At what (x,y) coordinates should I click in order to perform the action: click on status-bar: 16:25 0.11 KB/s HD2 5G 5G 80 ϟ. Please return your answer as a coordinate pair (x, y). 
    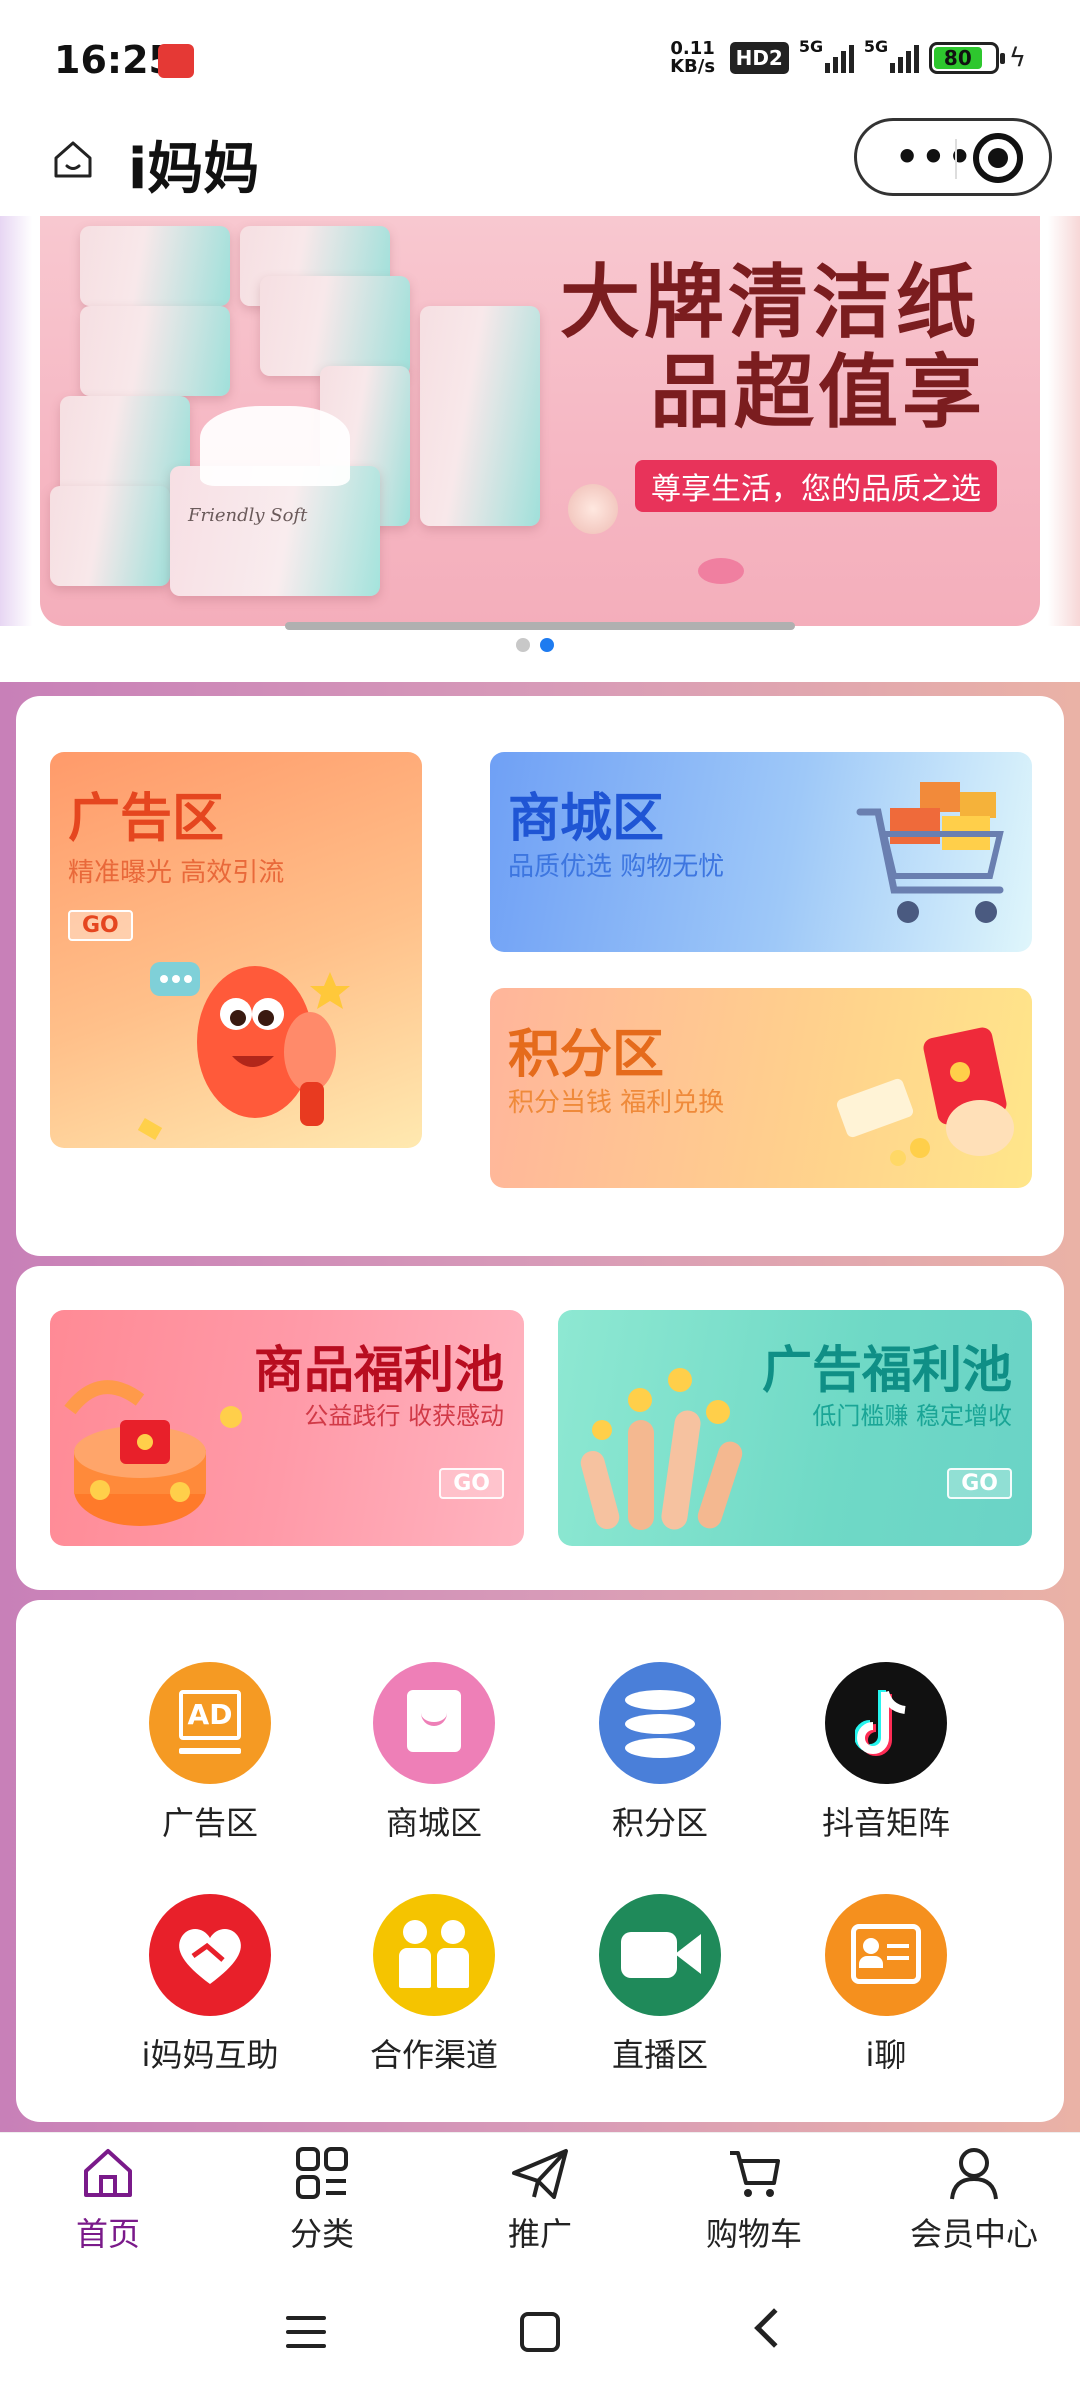
    Looking at the image, I should click on (540, 60).